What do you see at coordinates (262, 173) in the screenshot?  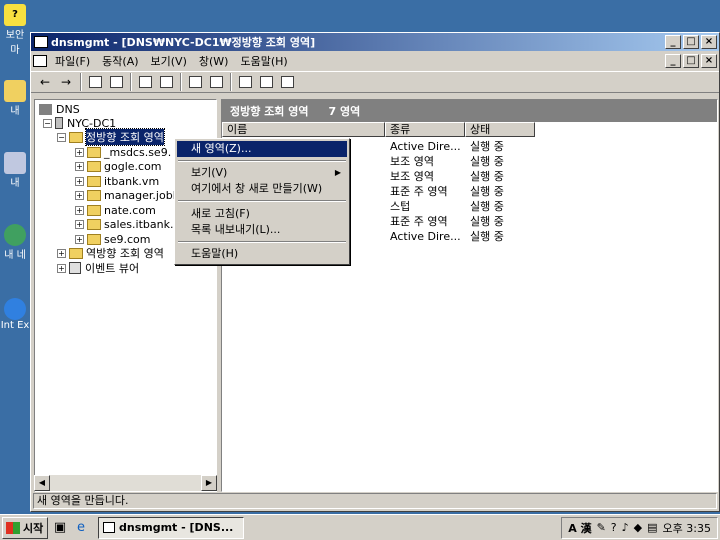 I see `menu-item-view: 보기(V) ▶` at bounding box center [262, 173].